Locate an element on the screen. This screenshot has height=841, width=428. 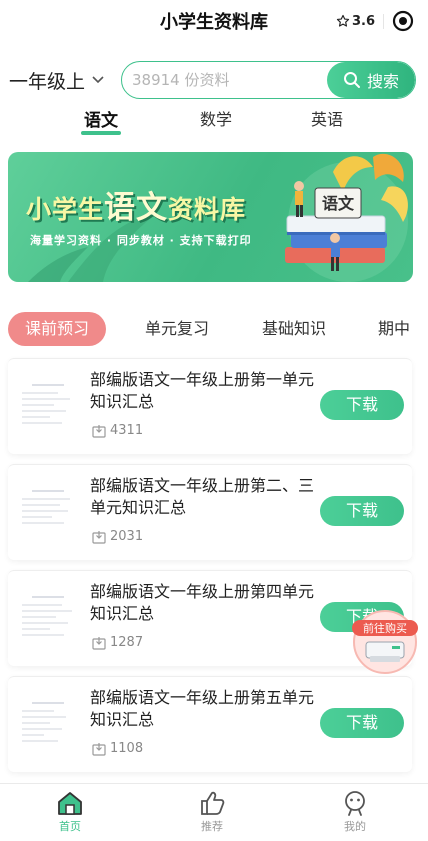
close-miniprogram-button is located at coordinates (403, 21).